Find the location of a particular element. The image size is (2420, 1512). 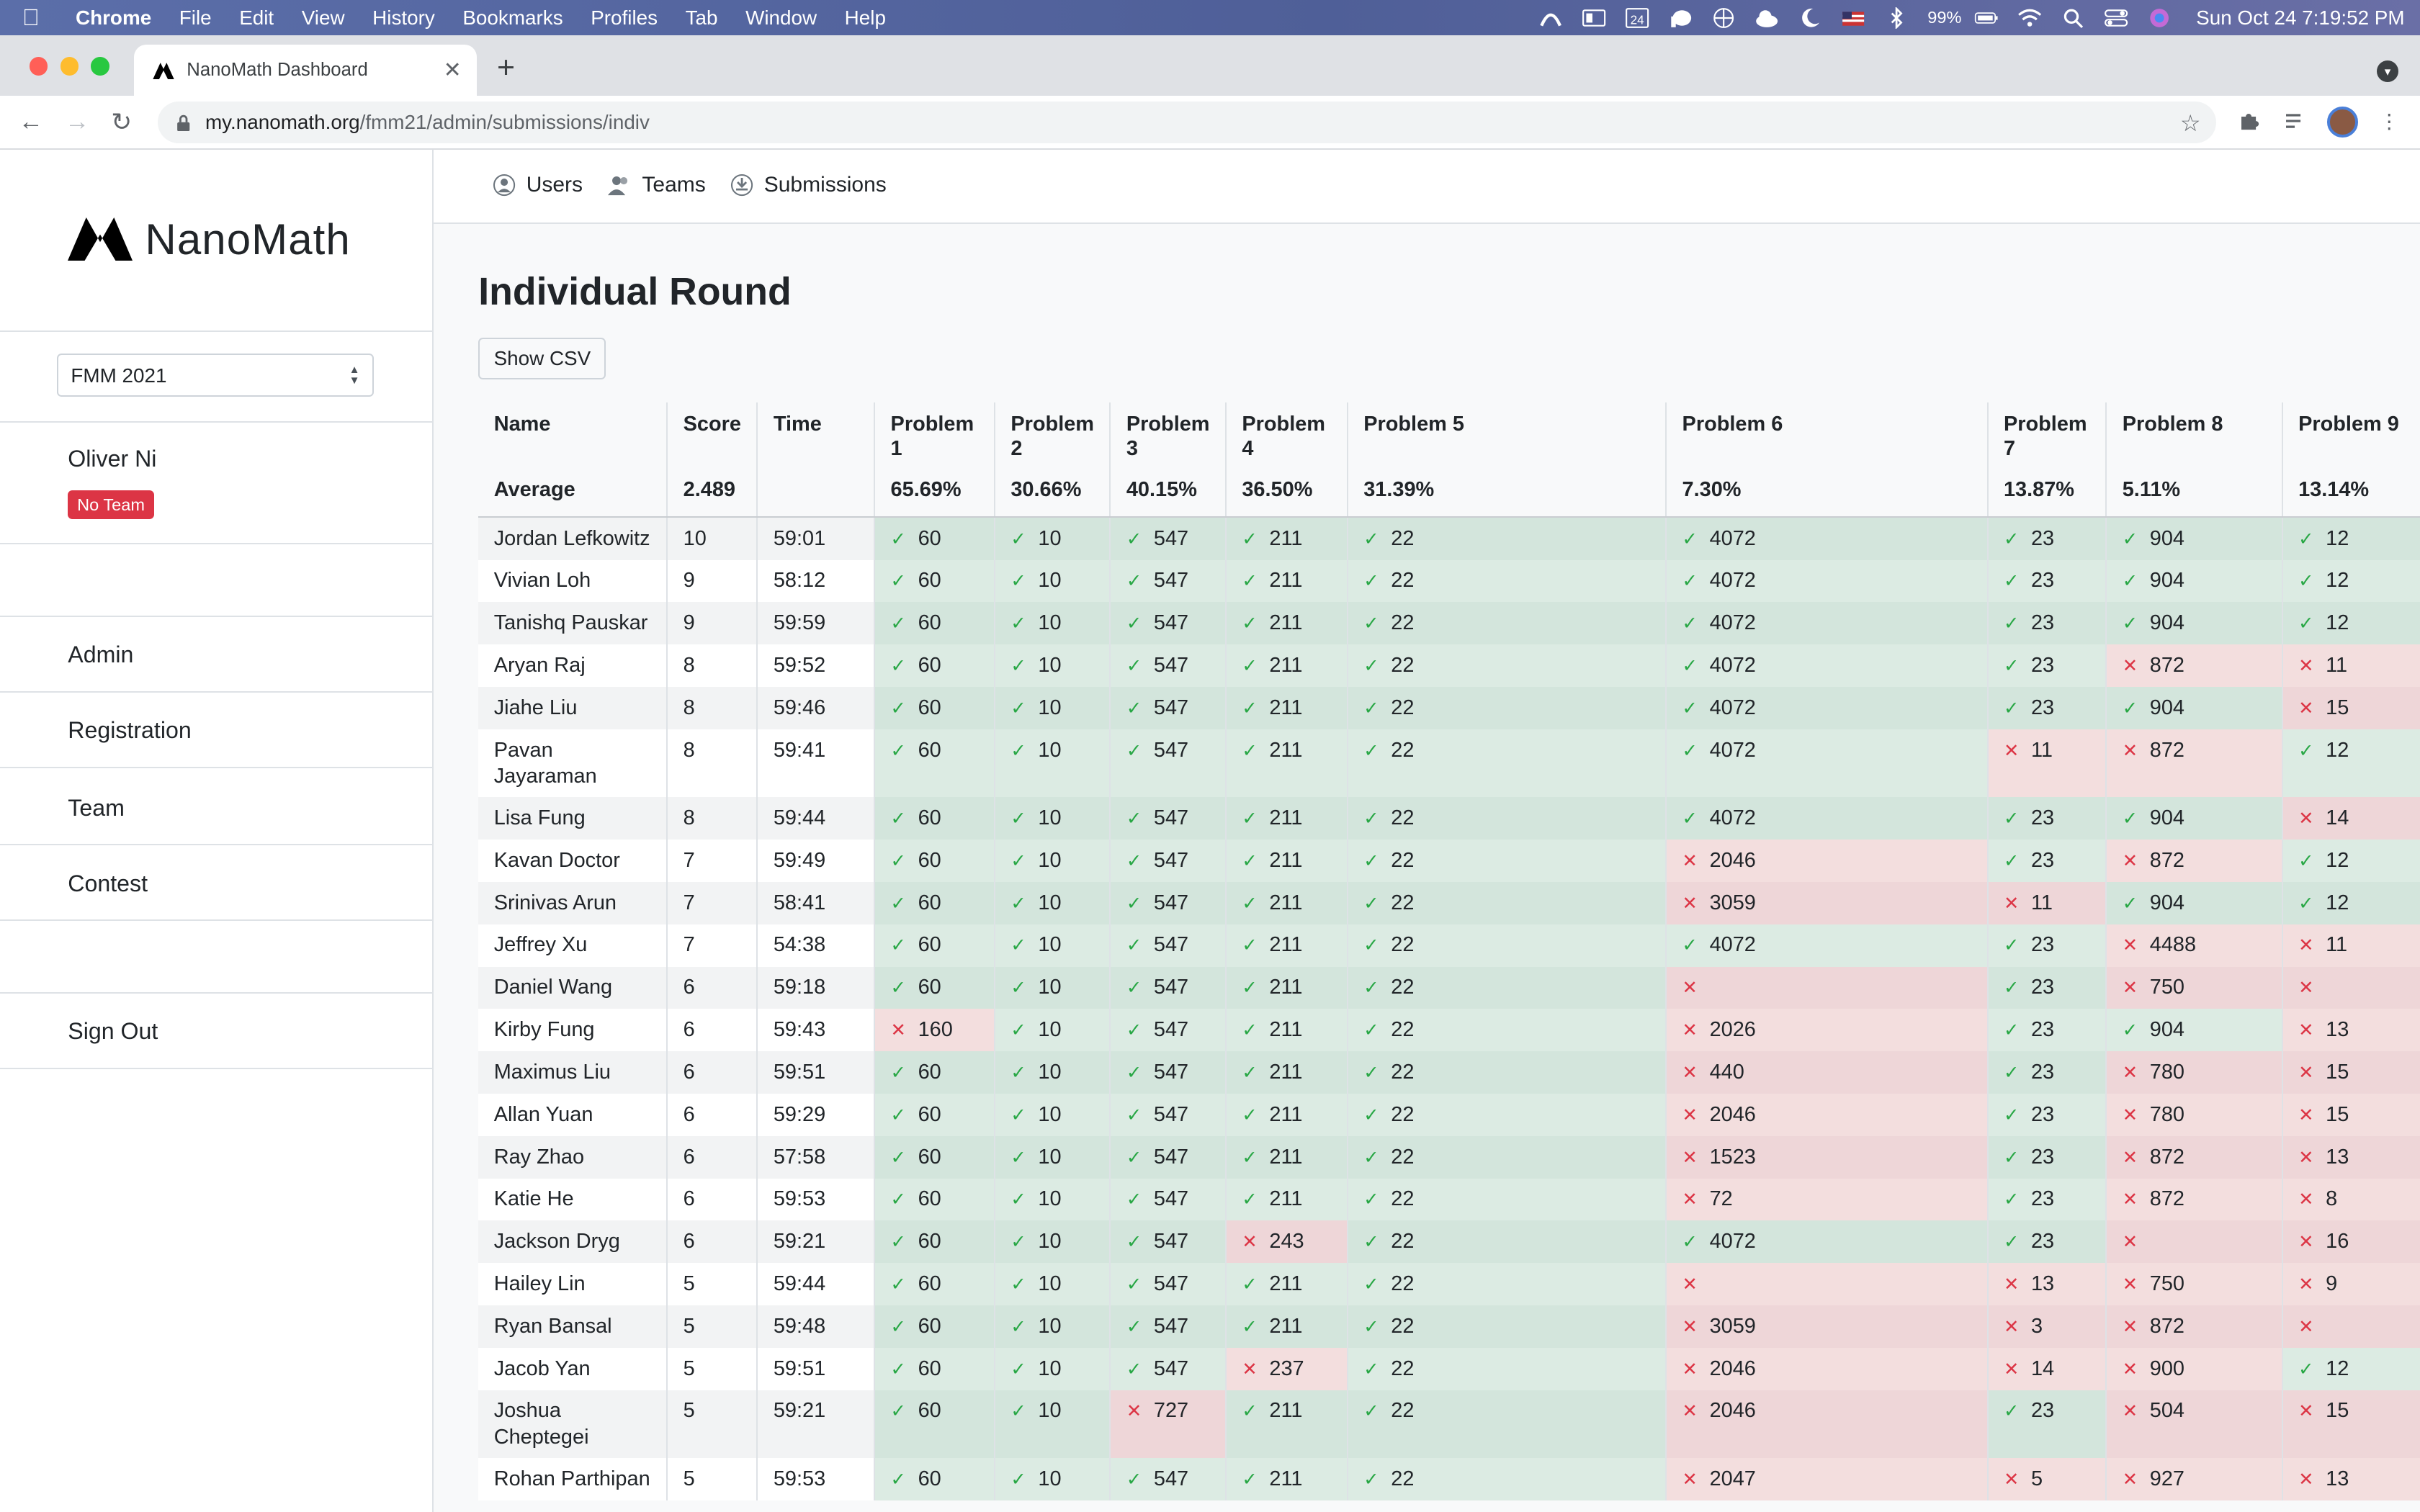

nav-submissions: Submissions is located at coordinates (808, 185).